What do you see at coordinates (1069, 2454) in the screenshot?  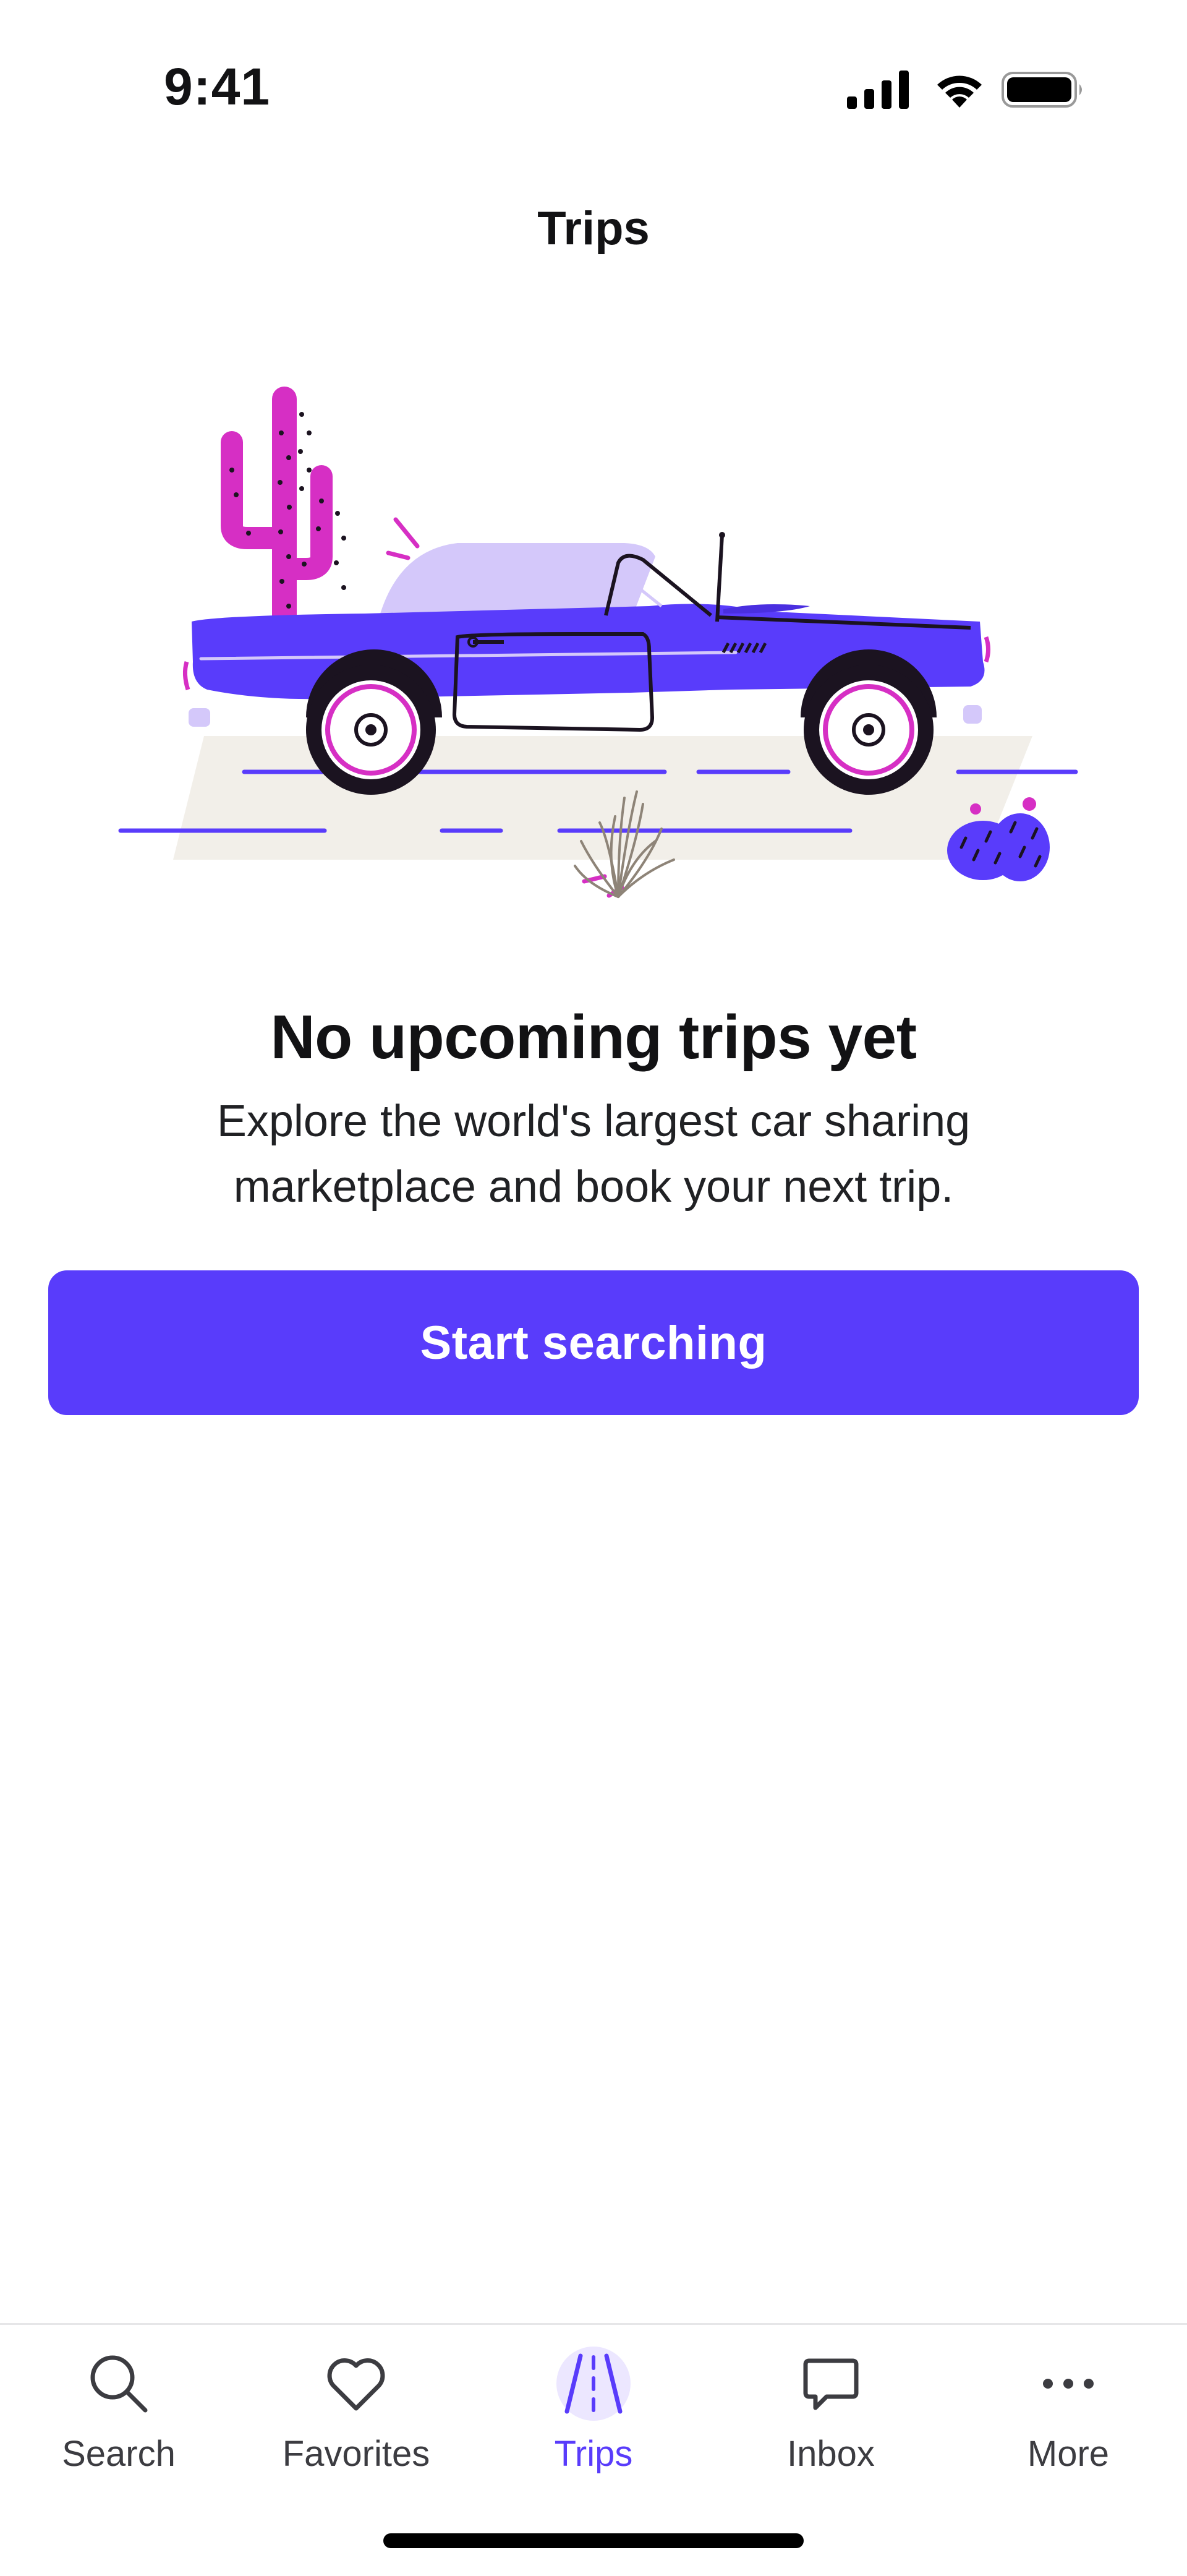 I see `tab-label-more: More` at bounding box center [1069, 2454].